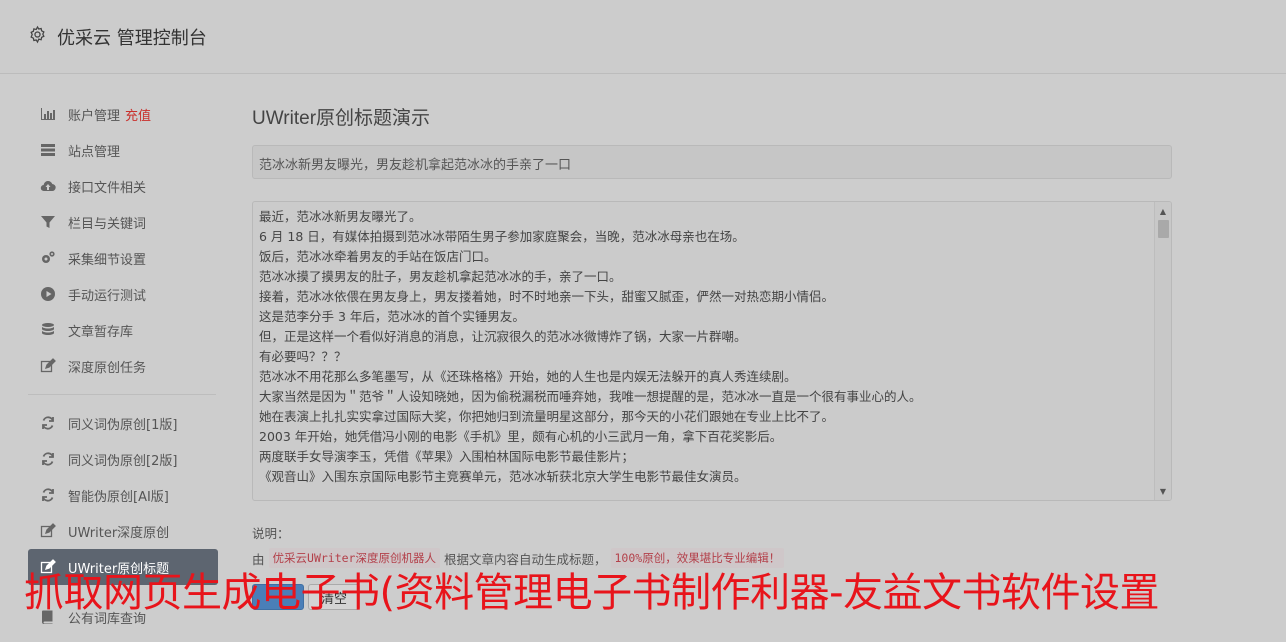 The height and width of the screenshot is (642, 1286). Describe the element at coordinates (341, 118) in the screenshot. I see `page-title: UWriter原创标题演示` at that location.